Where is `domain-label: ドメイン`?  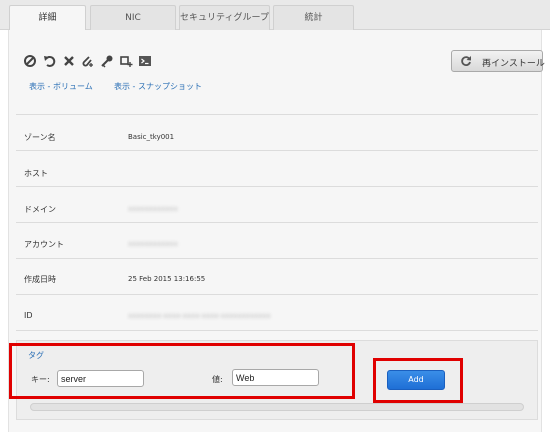 domain-label: ドメイン is located at coordinates (40, 209).